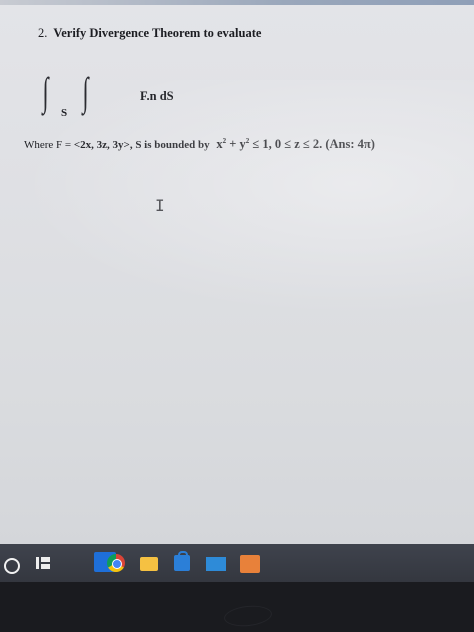  I want to click on integral-subscript: S, so click(64, 113).